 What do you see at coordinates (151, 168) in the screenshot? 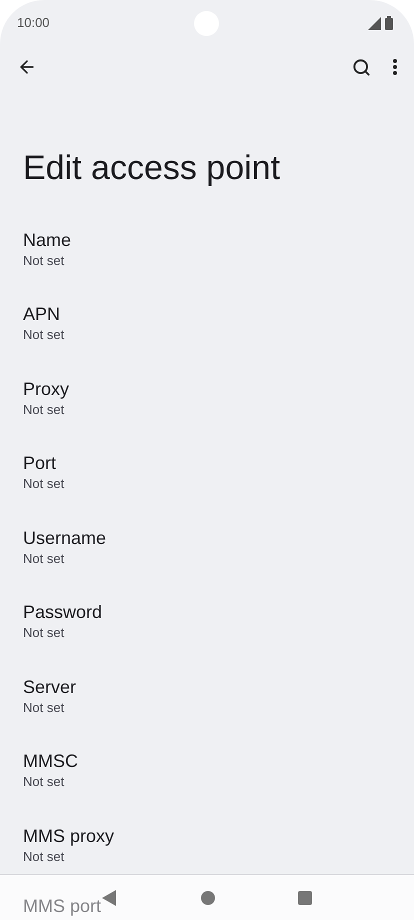
I see `page-title: Edit access point` at bounding box center [151, 168].